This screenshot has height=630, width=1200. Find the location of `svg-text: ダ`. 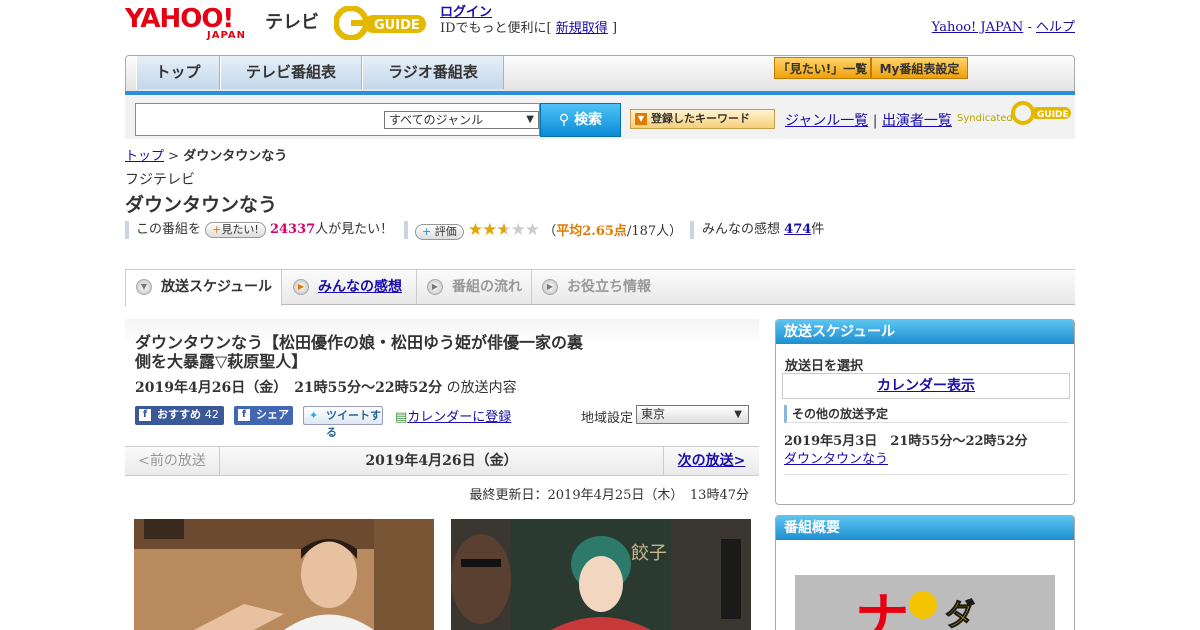

svg-text: ダ is located at coordinates (960, 614).